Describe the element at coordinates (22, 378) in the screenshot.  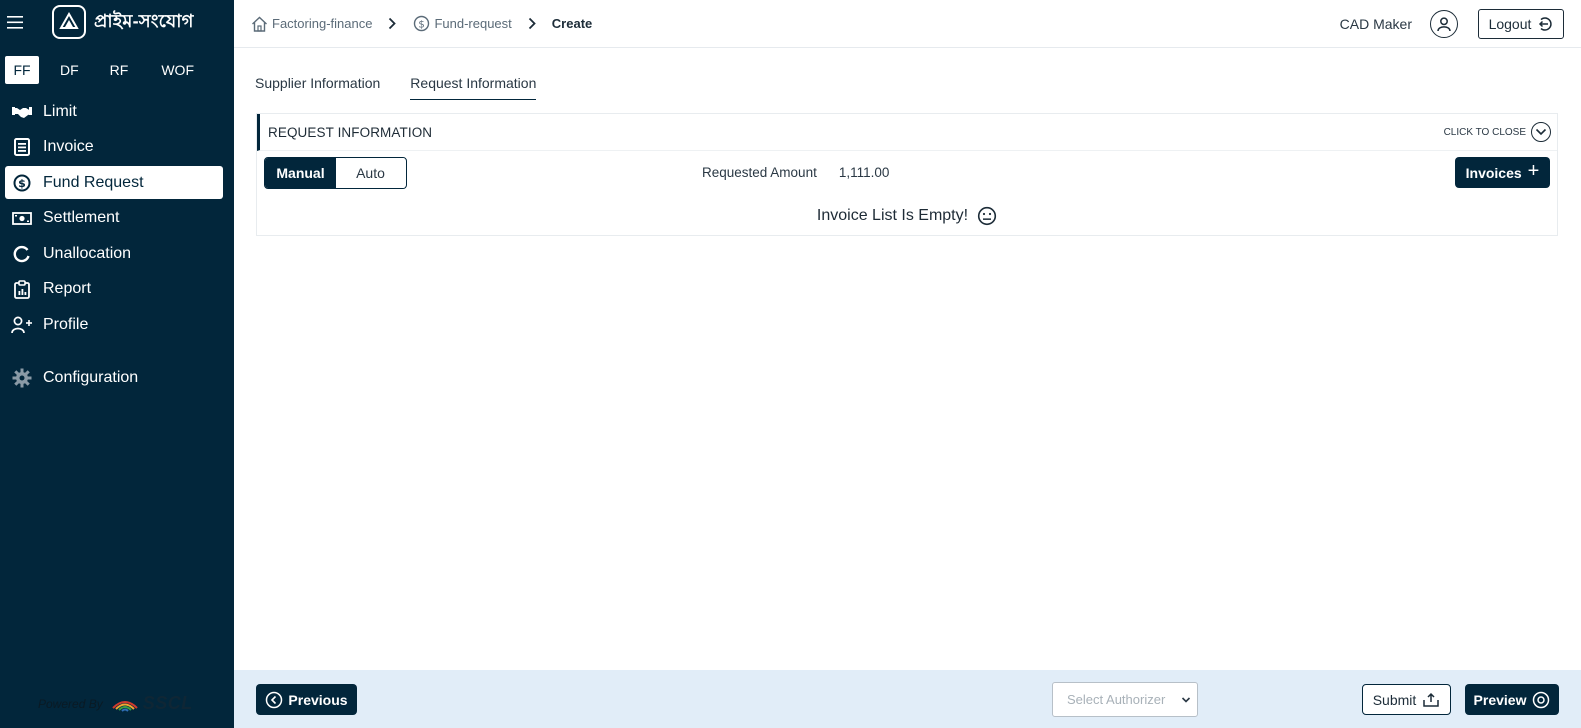
I see `gear-icon` at that location.